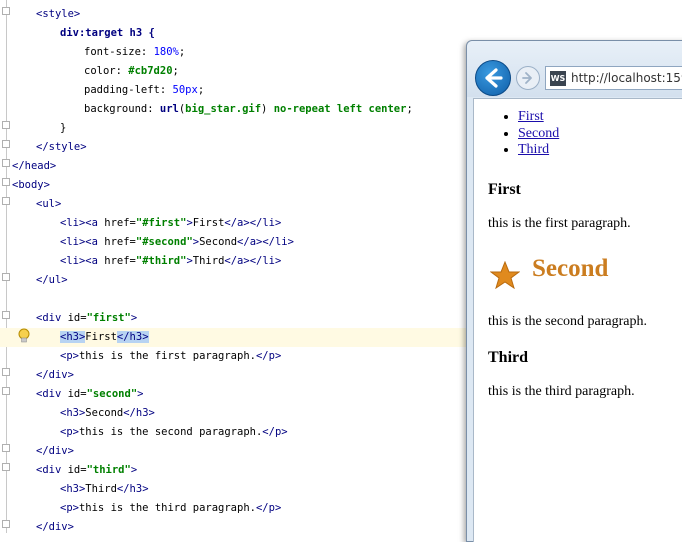  I want to click on code-line-text: <div id="third">, so click(86, 470).